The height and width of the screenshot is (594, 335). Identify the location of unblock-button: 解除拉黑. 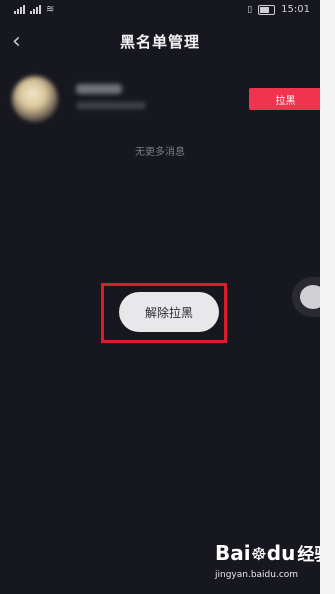
(169, 312).